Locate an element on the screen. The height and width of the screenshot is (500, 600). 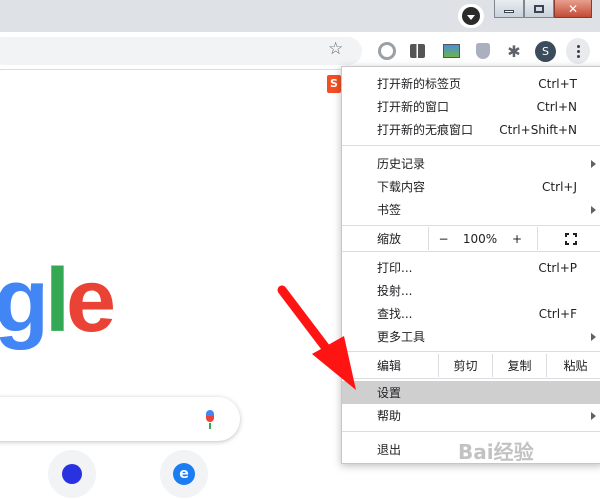
menu-item-label: 书签 is located at coordinates (389, 210).